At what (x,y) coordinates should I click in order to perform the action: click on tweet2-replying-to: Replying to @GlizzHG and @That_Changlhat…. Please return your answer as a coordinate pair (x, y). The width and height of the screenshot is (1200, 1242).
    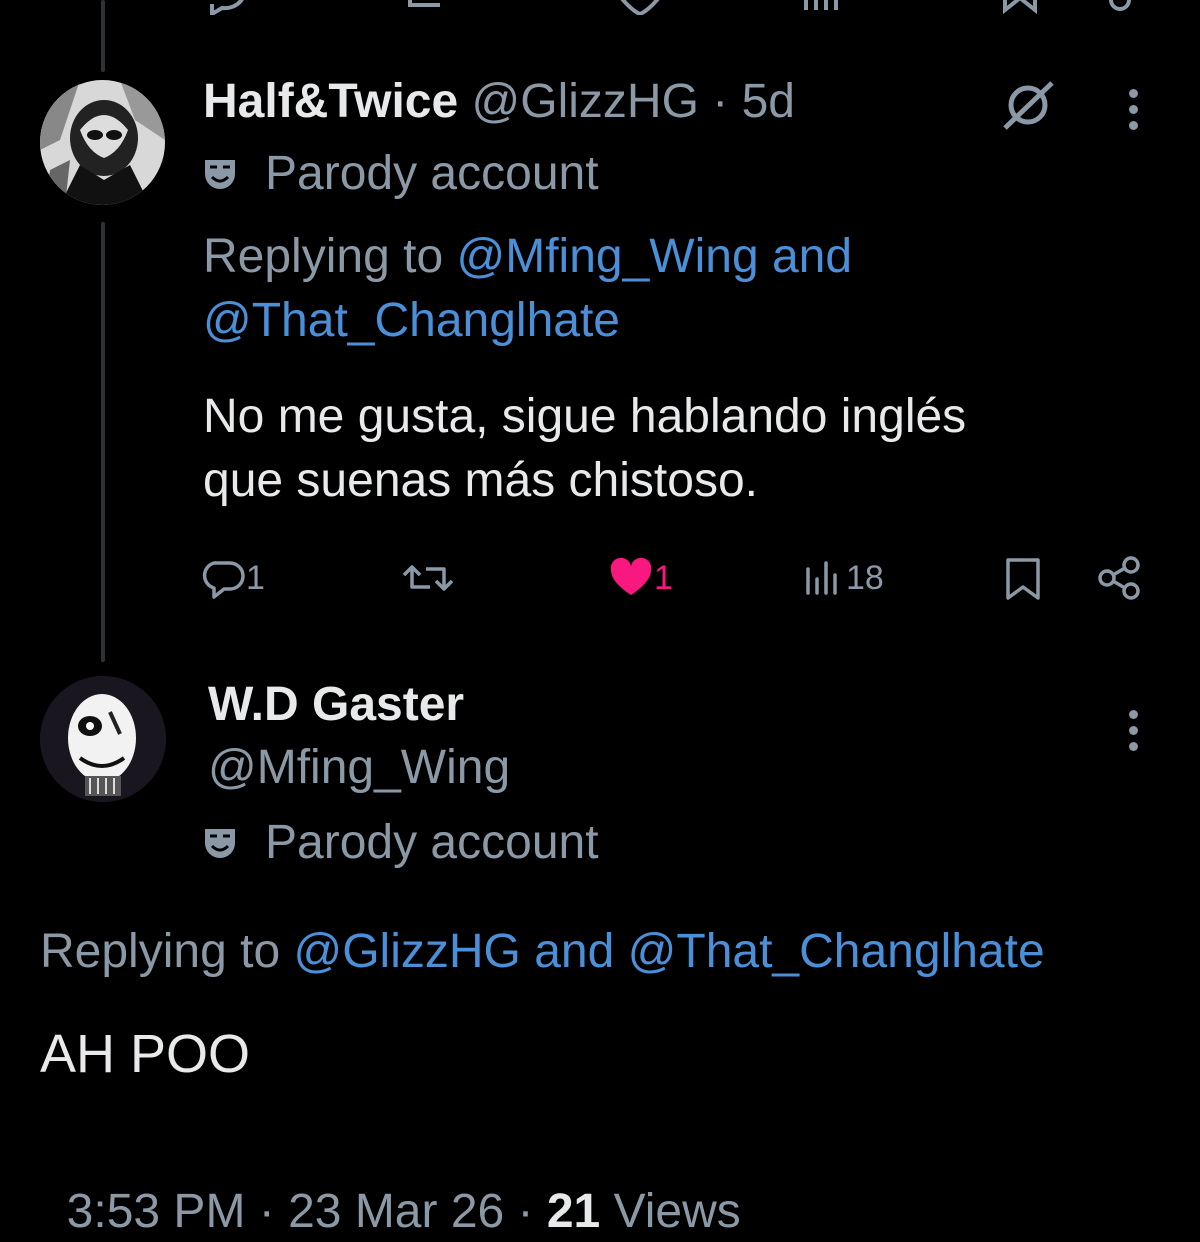
    Looking at the image, I should click on (542, 952).